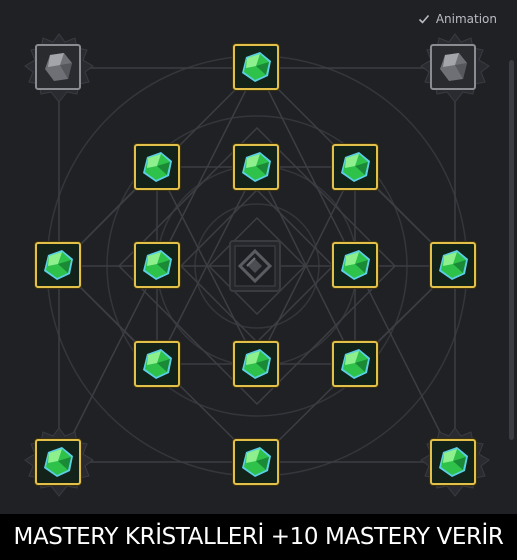 The image size is (517, 560). I want to click on crystal-slot-row2-right, so click(355, 167).